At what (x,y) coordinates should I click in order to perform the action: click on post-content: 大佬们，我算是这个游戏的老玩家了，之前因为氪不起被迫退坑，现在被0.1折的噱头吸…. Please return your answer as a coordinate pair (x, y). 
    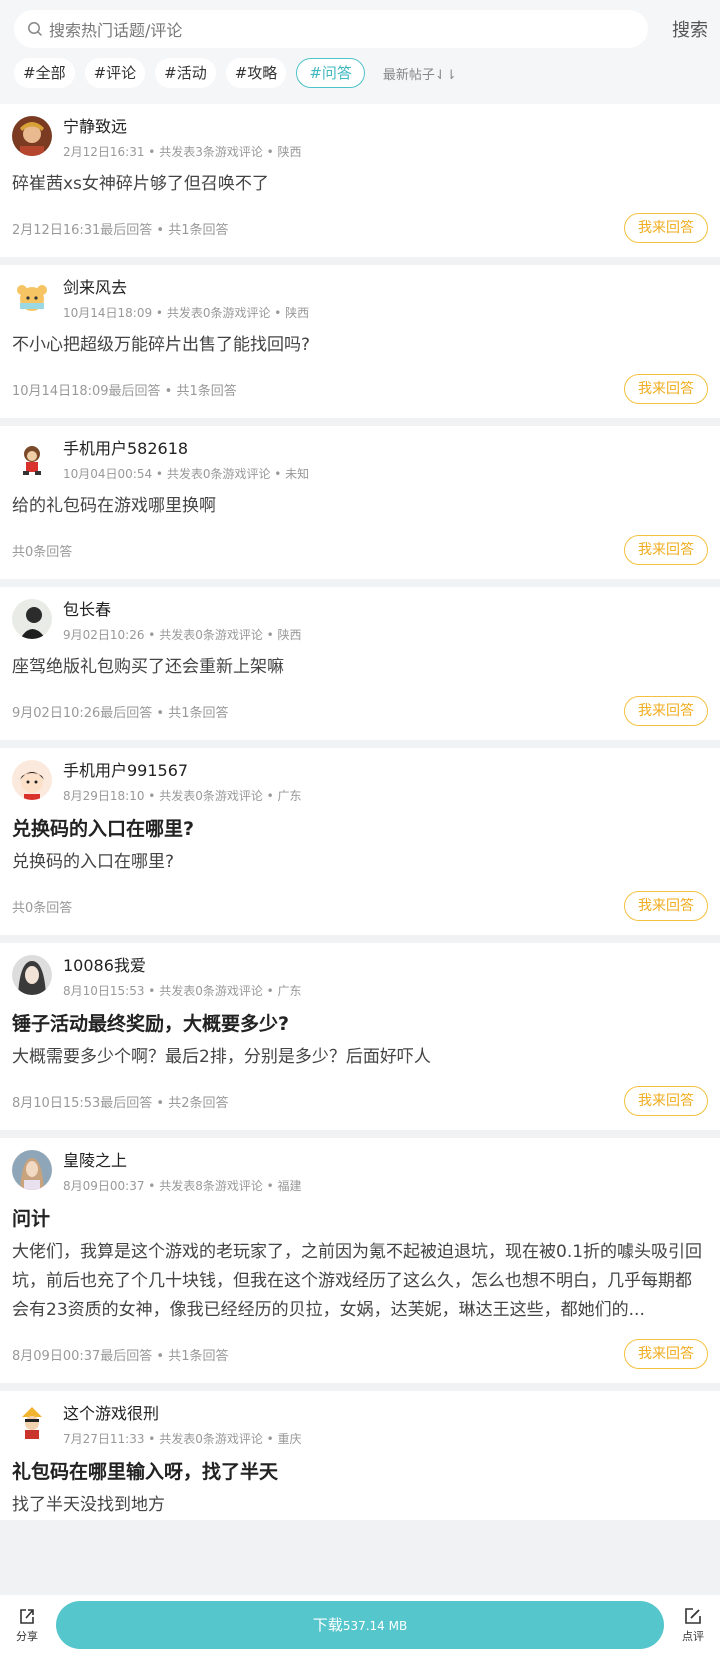
    Looking at the image, I should click on (357, 1281).